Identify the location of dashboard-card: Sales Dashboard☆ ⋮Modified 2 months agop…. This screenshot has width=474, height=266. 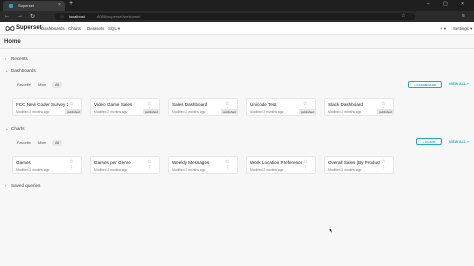
(203, 107).